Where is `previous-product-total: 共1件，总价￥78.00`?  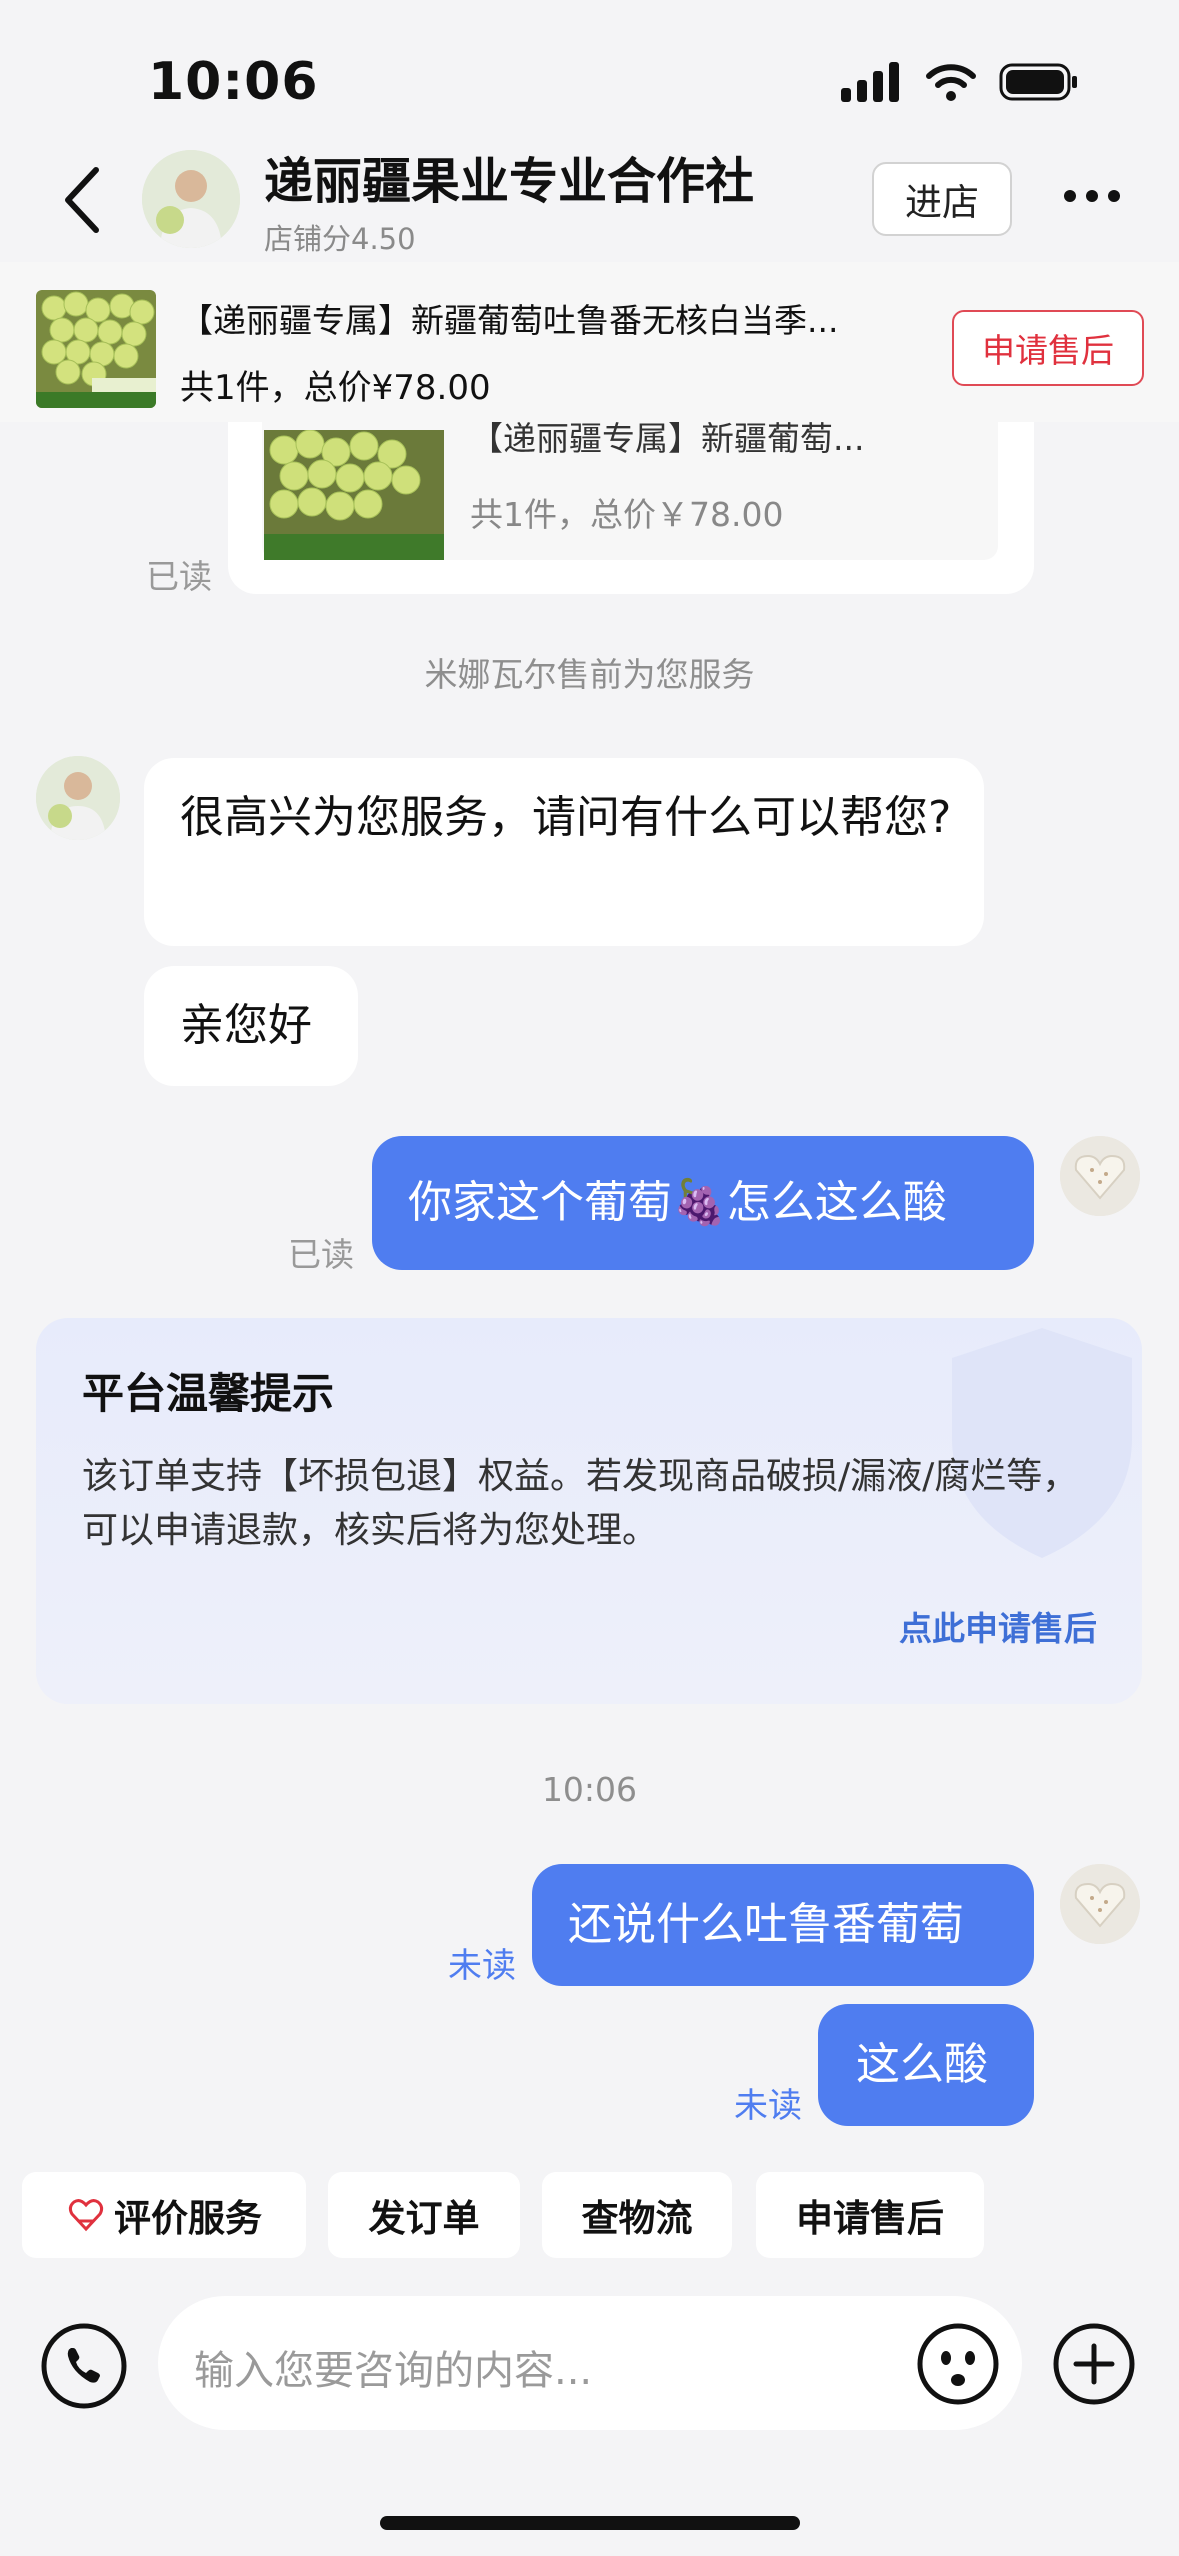 previous-product-total: 共1件，总价￥78.00 is located at coordinates (627, 514).